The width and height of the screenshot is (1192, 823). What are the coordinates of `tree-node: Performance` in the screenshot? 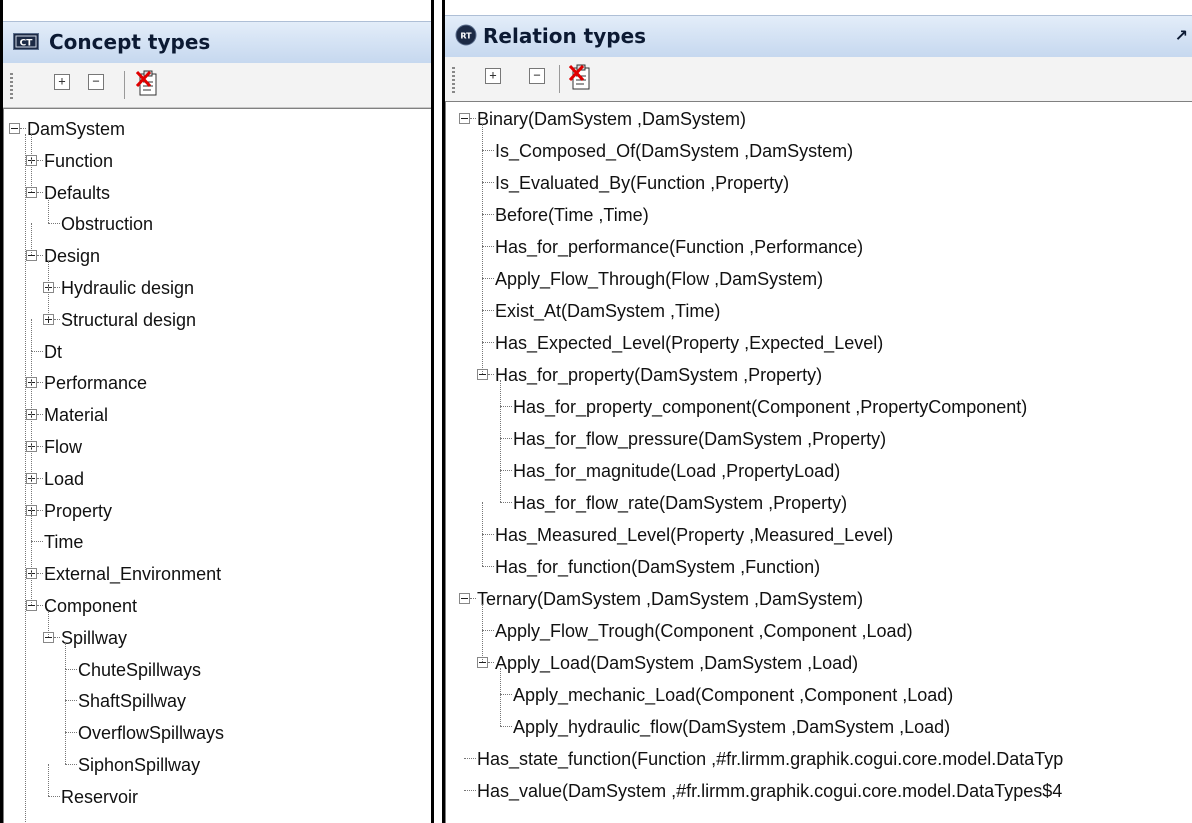 It's located at (217, 383).